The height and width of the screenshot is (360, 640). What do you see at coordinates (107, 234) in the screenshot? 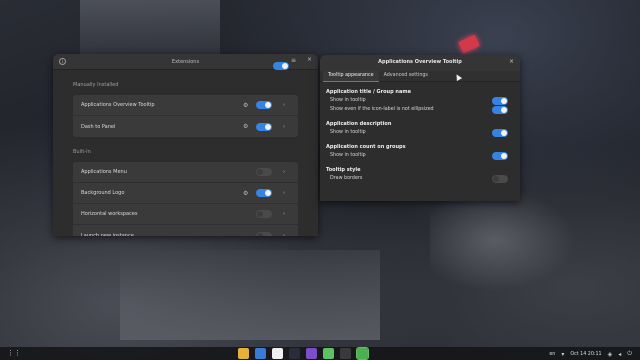
I see `extension-label: Launch new instance` at bounding box center [107, 234].